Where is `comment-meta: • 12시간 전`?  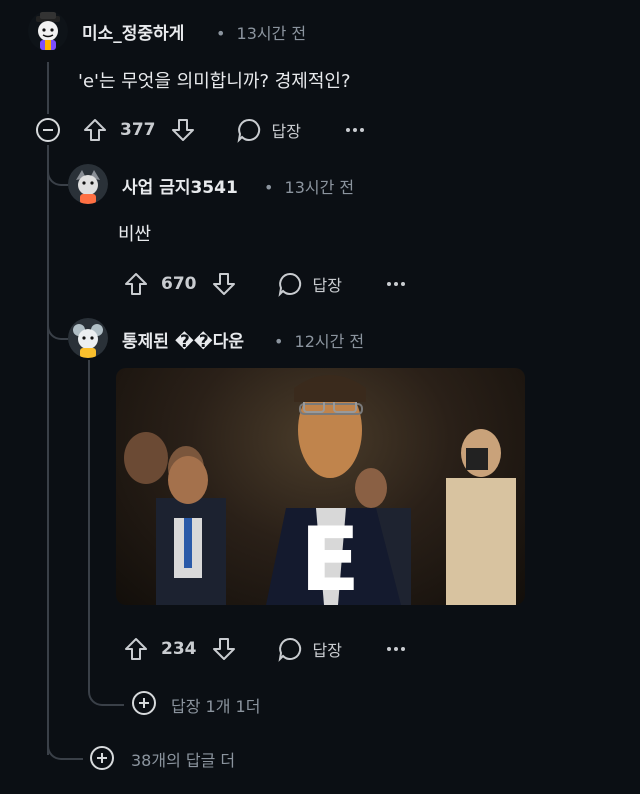 comment-meta: • 12시간 전 is located at coordinates (319, 340).